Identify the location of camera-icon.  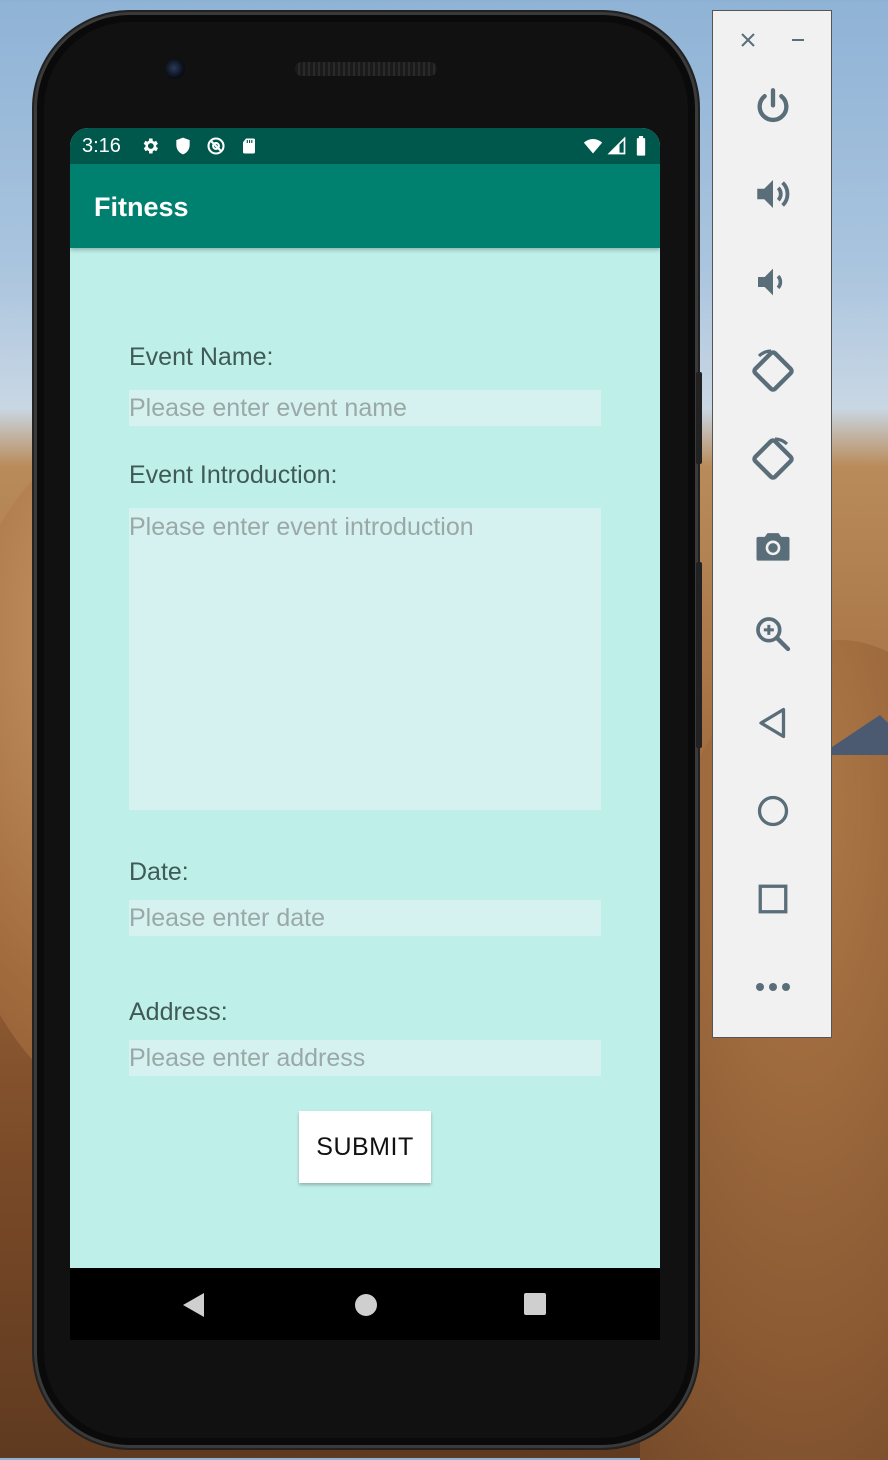
(773, 547).